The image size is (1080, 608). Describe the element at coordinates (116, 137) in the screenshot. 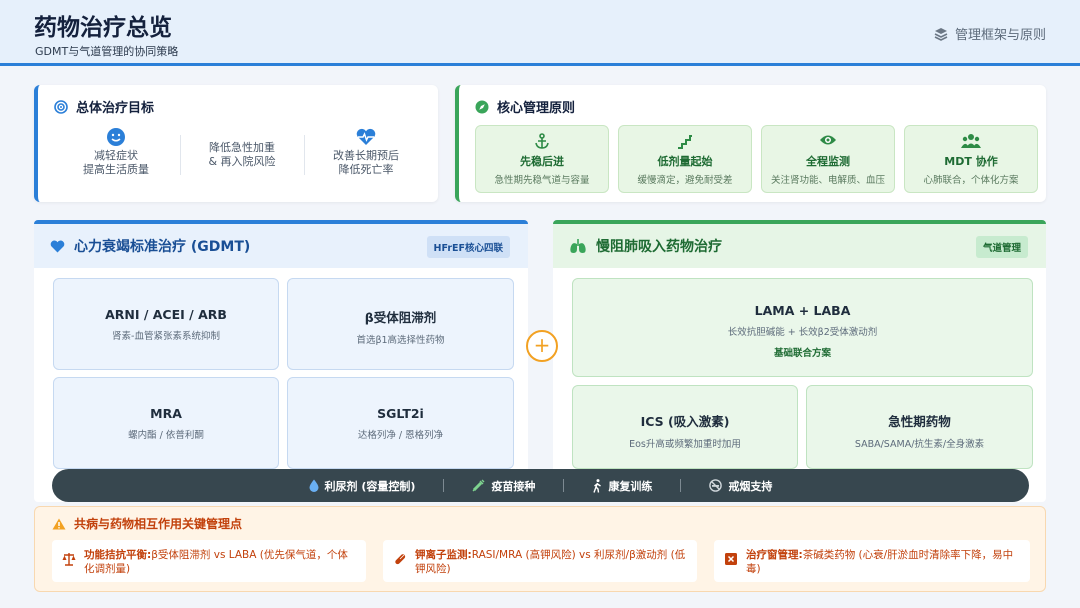

I see `smile-icon` at that location.